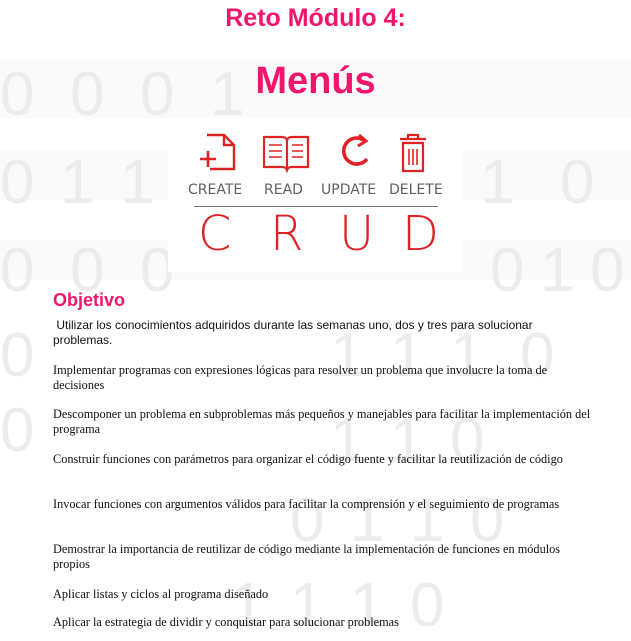 The height and width of the screenshot is (641, 631). What do you see at coordinates (315, 199) in the screenshot?
I see `crud-illustration: CREATE READ UPDATE DELETE C R U D` at bounding box center [315, 199].